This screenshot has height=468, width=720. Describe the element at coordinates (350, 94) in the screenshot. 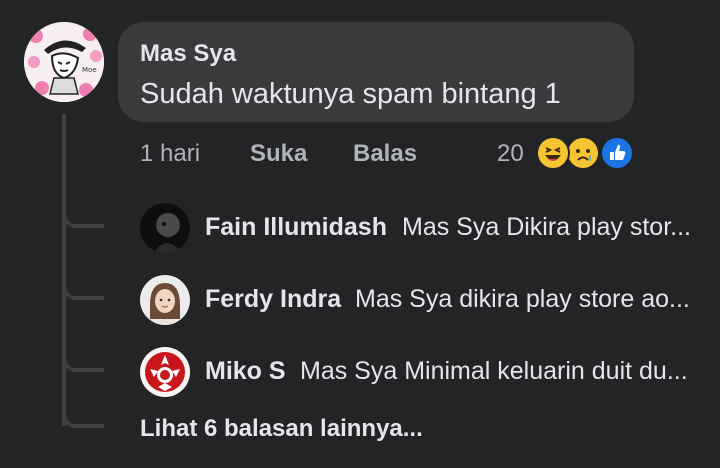

I see `comment-text: Sudah waktunya spam bintang 1` at that location.